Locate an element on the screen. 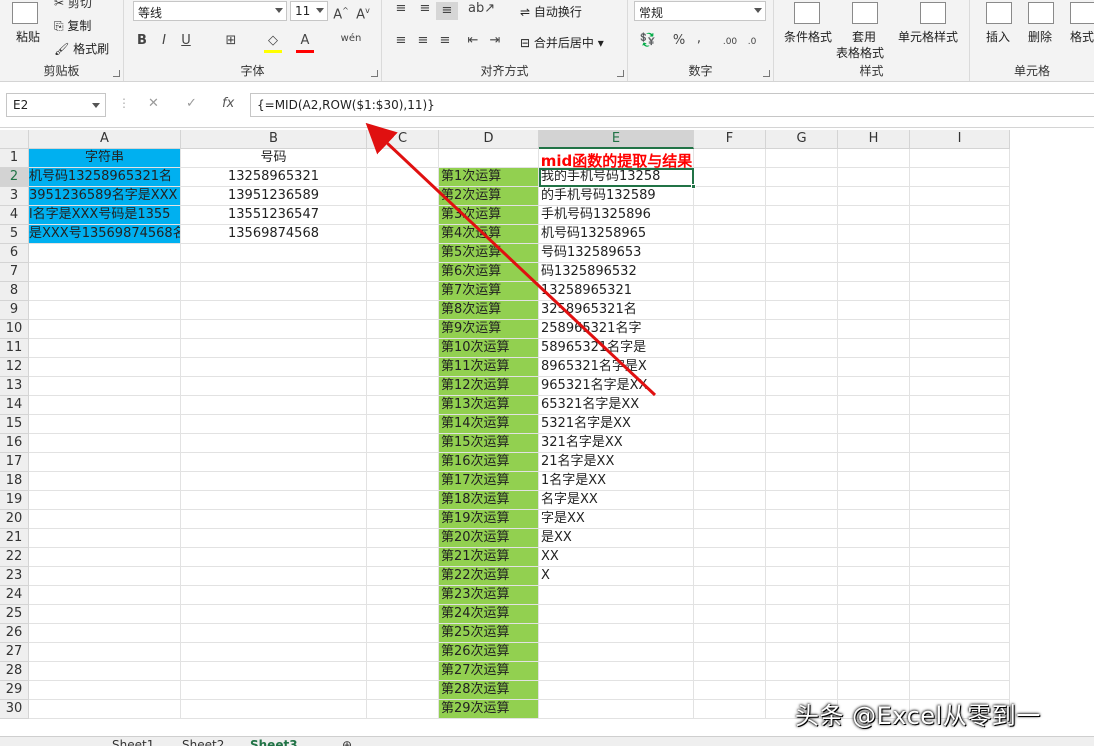  row-header: 15 is located at coordinates (14, 424).